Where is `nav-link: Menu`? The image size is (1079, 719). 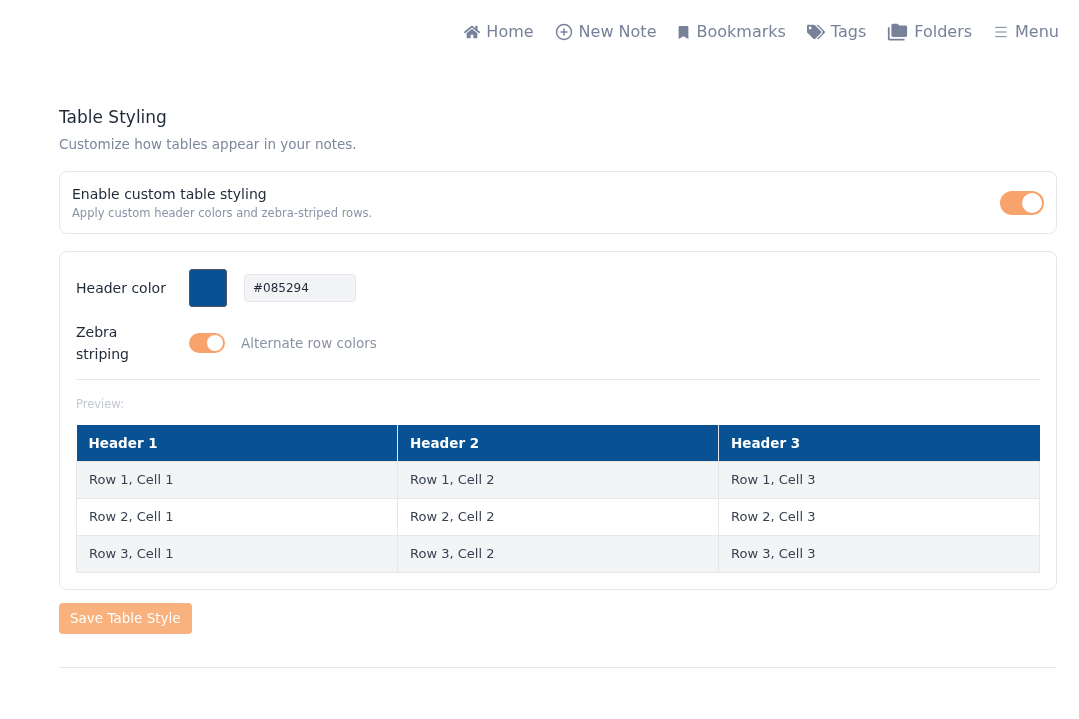
nav-link: Menu is located at coordinates (1026, 32).